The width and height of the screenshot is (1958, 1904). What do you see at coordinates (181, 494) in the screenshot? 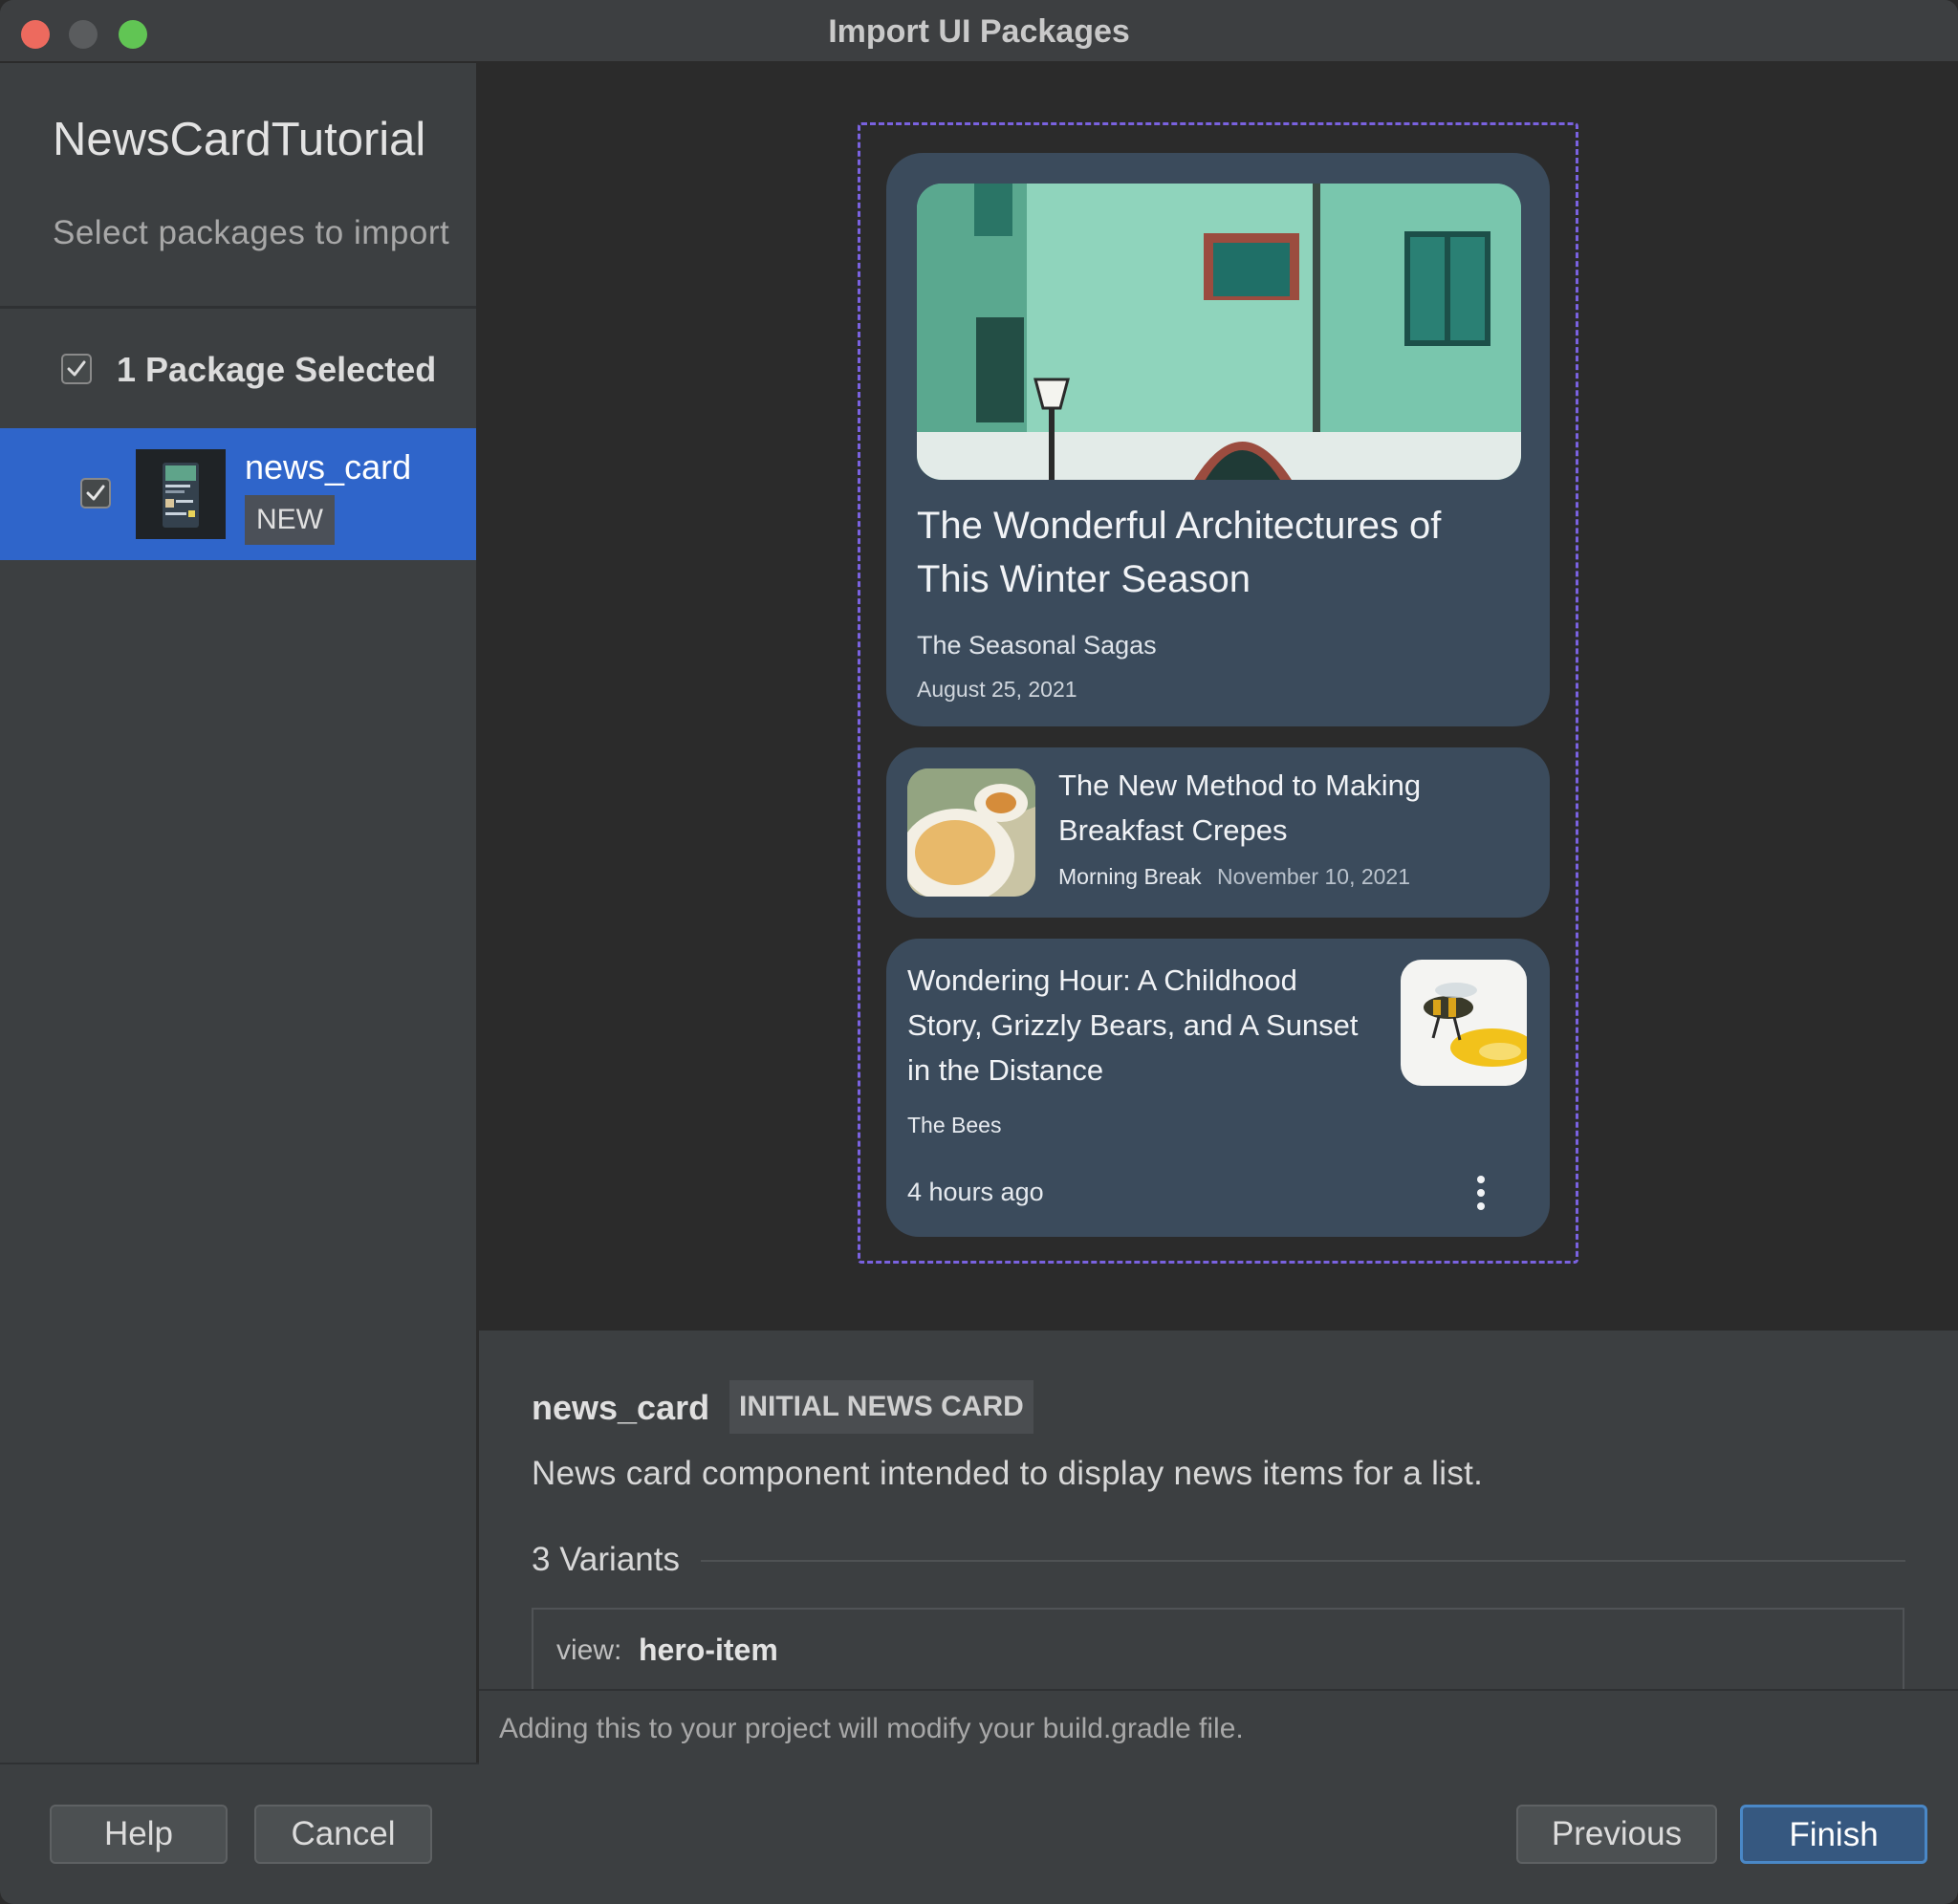
I see `package-thumbnail` at bounding box center [181, 494].